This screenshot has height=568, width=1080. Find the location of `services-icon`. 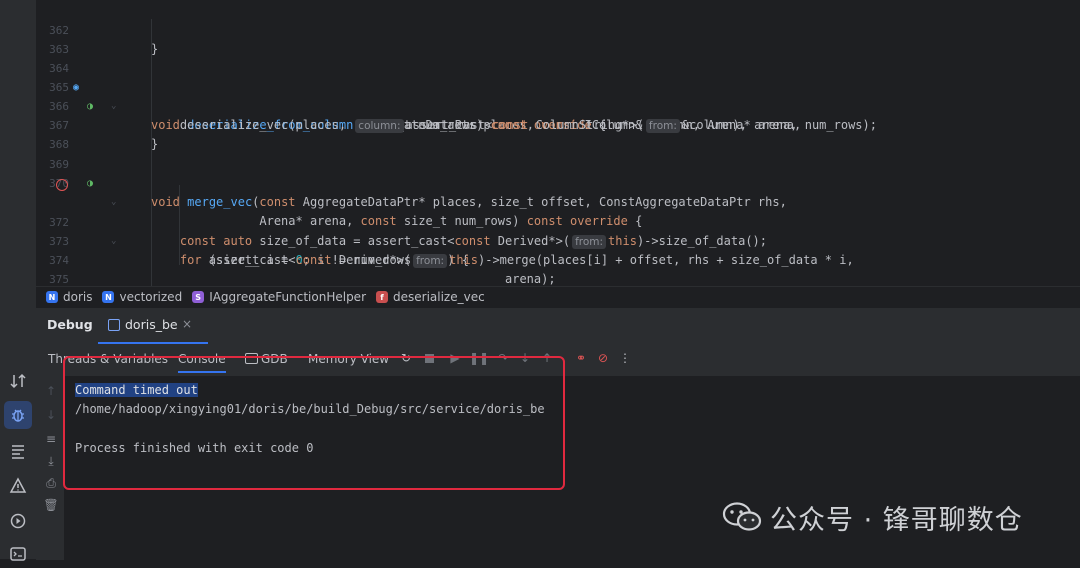

services-icon is located at coordinates (18, 521).